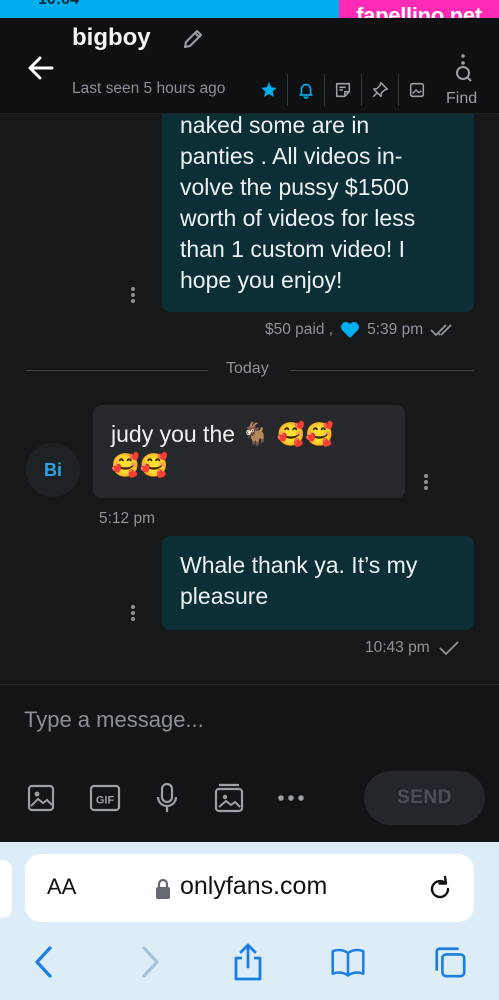 The width and height of the screenshot is (499, 1000). I want to click on message-line: pleasure, so click(224, 596).